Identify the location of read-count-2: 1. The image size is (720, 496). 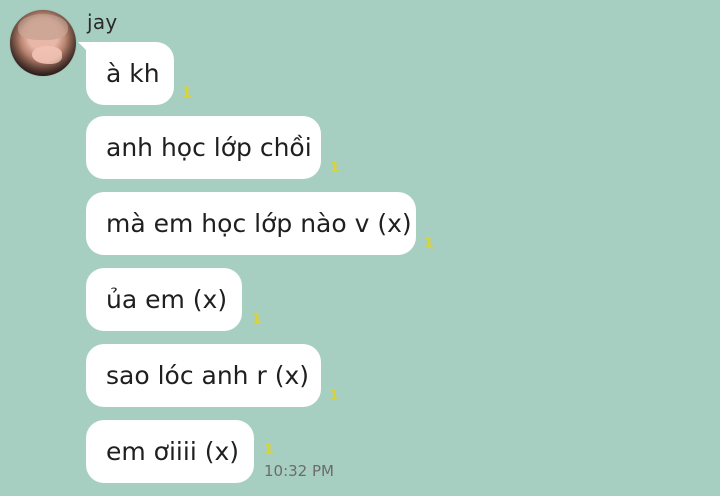
(335, 168).